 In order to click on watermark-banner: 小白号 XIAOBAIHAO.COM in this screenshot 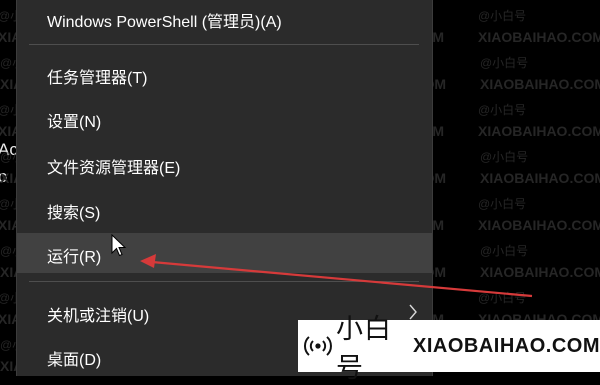, I will do `click(449, 348)`.